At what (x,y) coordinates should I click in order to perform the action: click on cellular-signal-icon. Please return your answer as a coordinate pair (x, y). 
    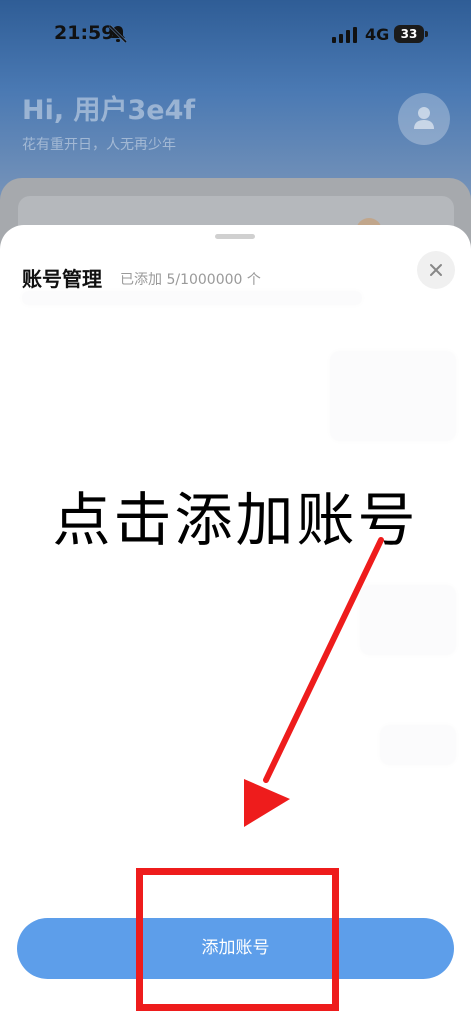
    Looking at the image, I should click on (344, 35).